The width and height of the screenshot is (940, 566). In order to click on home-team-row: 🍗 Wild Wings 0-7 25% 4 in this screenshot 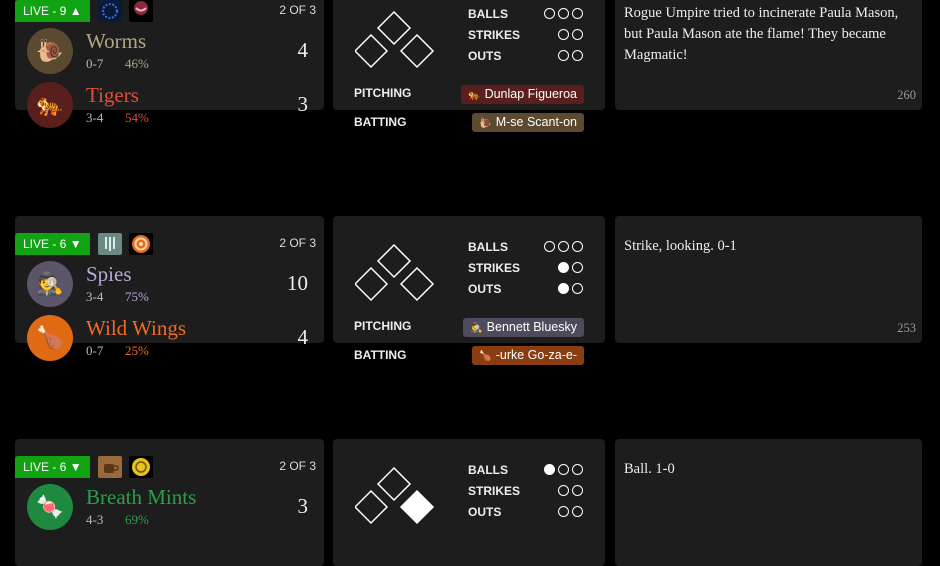, I will do `click(170, 339)`.